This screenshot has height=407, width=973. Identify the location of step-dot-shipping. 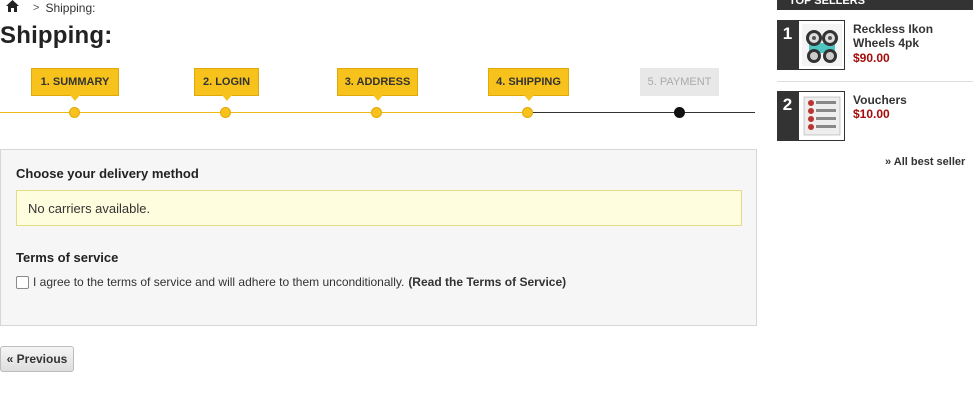
(527, 112).